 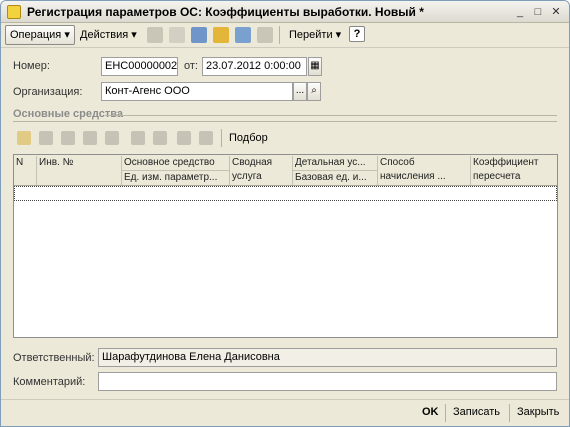 I want to click on open-search-icon: ⌕, so click(x=314, y=91).